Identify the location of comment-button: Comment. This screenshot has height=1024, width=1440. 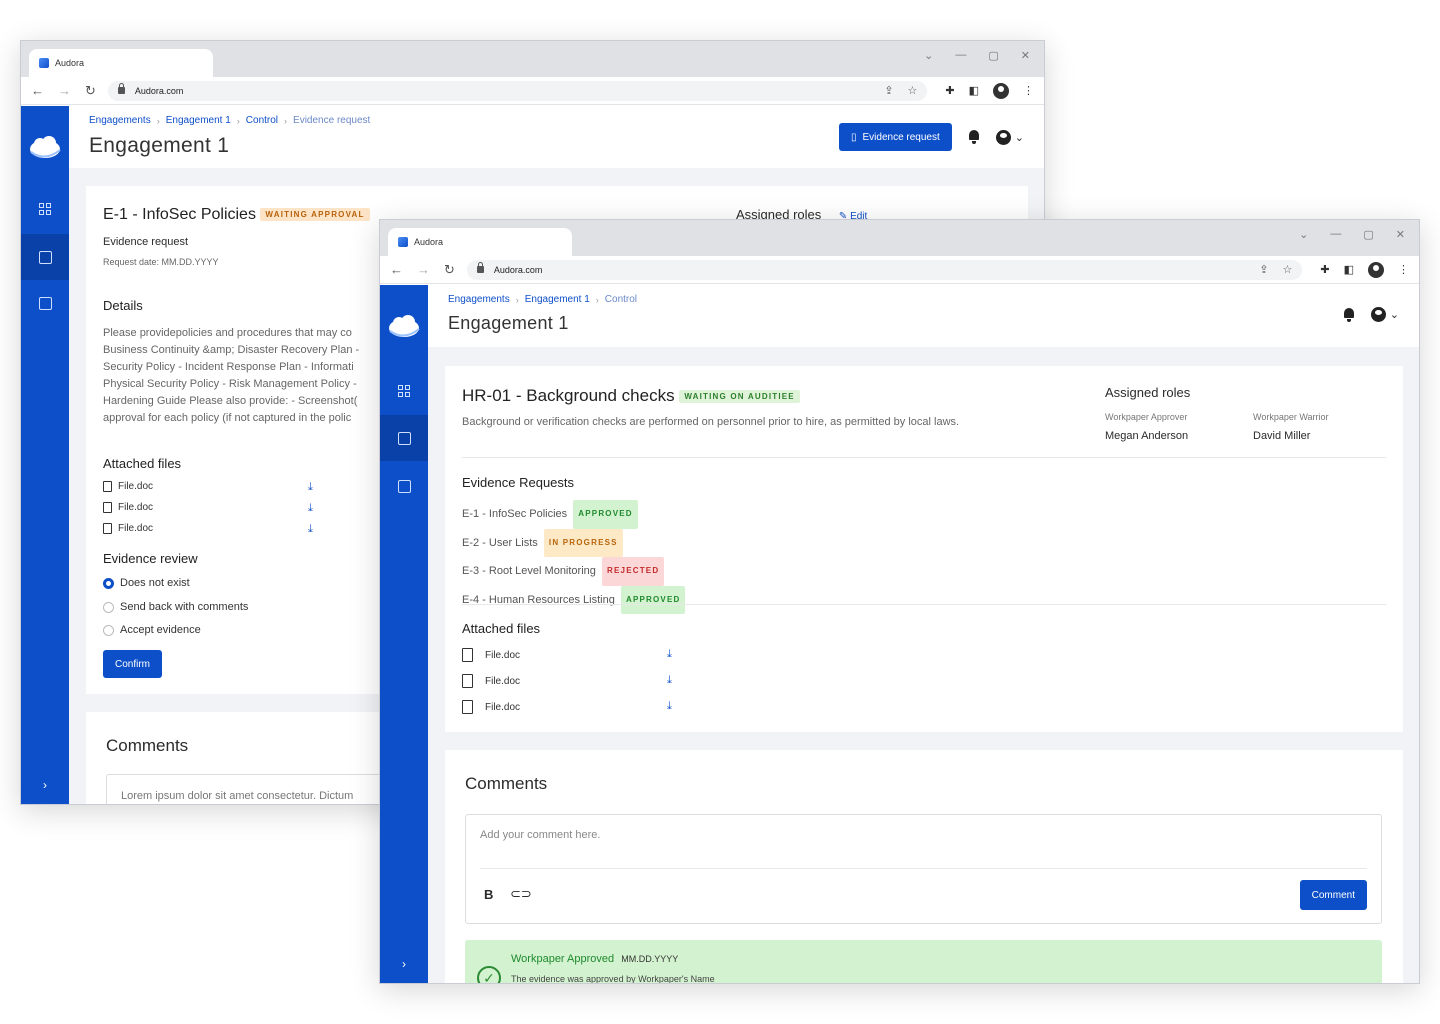
(1333, 895).